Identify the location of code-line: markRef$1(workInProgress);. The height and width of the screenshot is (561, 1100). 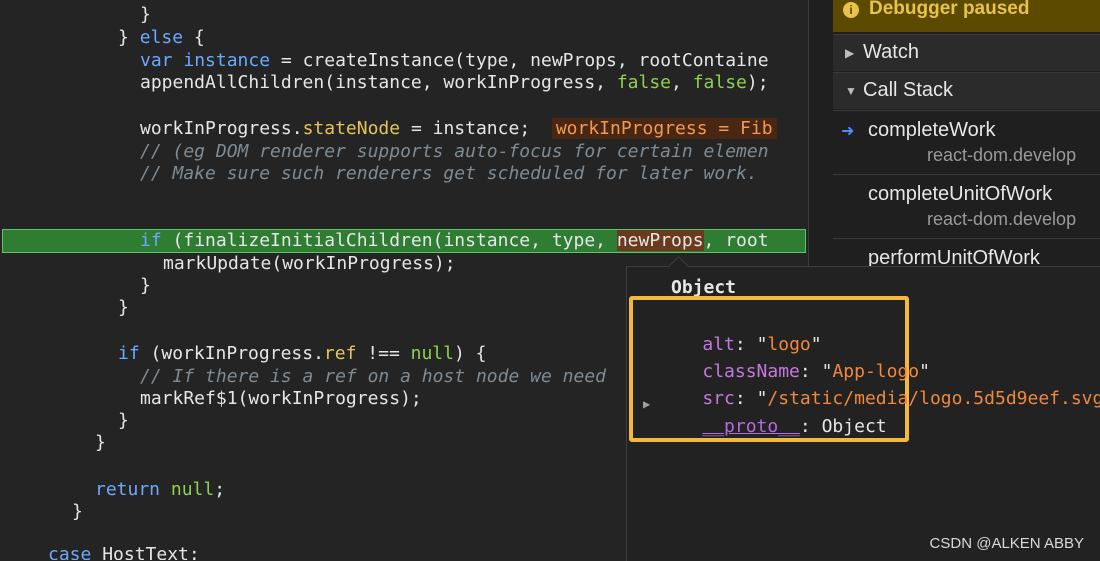
(281, 398).